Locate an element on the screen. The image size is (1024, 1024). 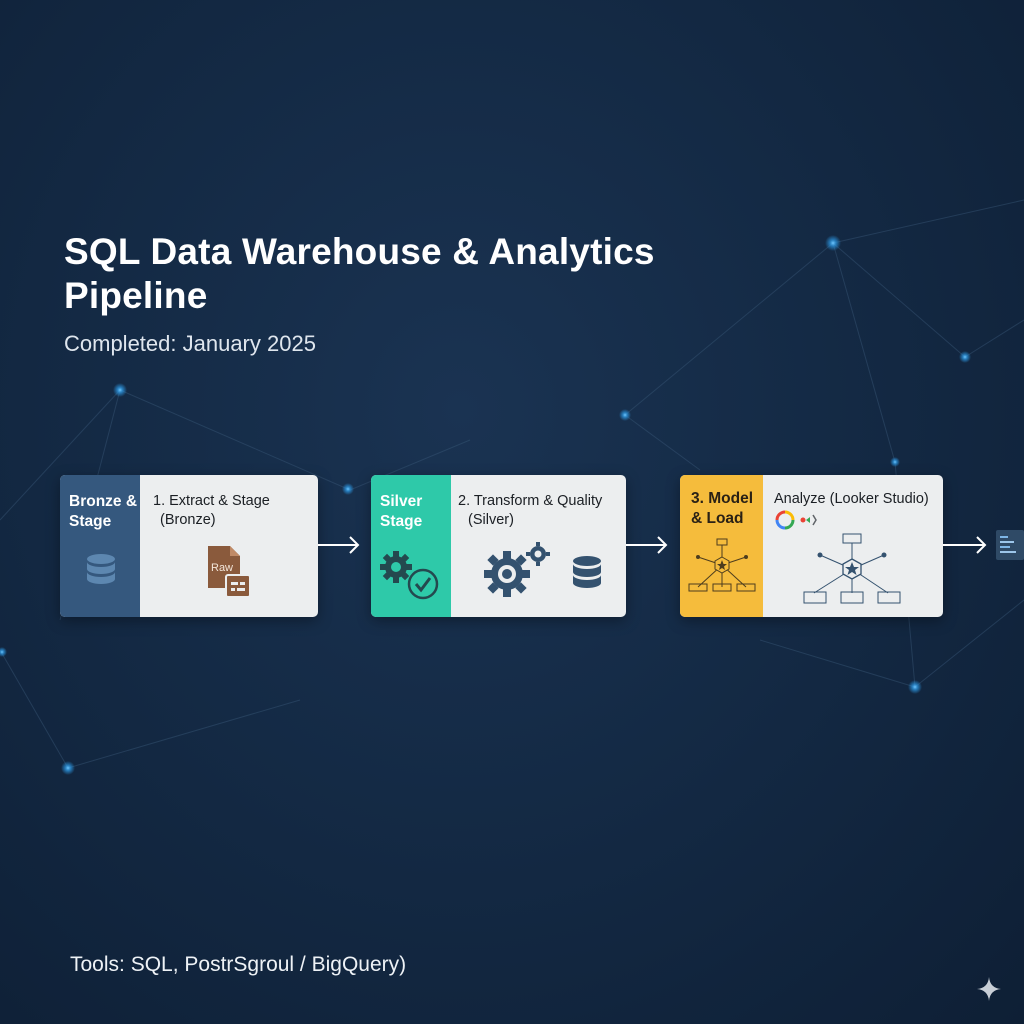
dashboard-icon is located at coordinates (1010, 545).